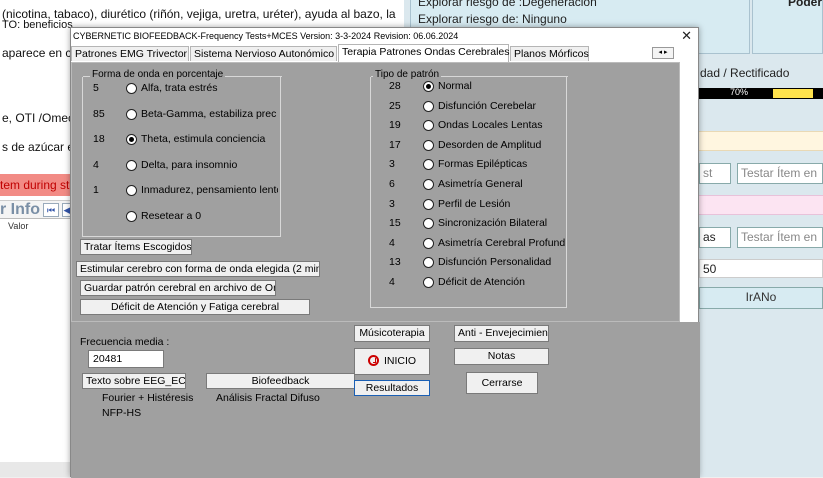 This screenshot has width=823, height=478. I want to click on pattern-option: 25 Disfunción Cerebelar, so click(478, 107).